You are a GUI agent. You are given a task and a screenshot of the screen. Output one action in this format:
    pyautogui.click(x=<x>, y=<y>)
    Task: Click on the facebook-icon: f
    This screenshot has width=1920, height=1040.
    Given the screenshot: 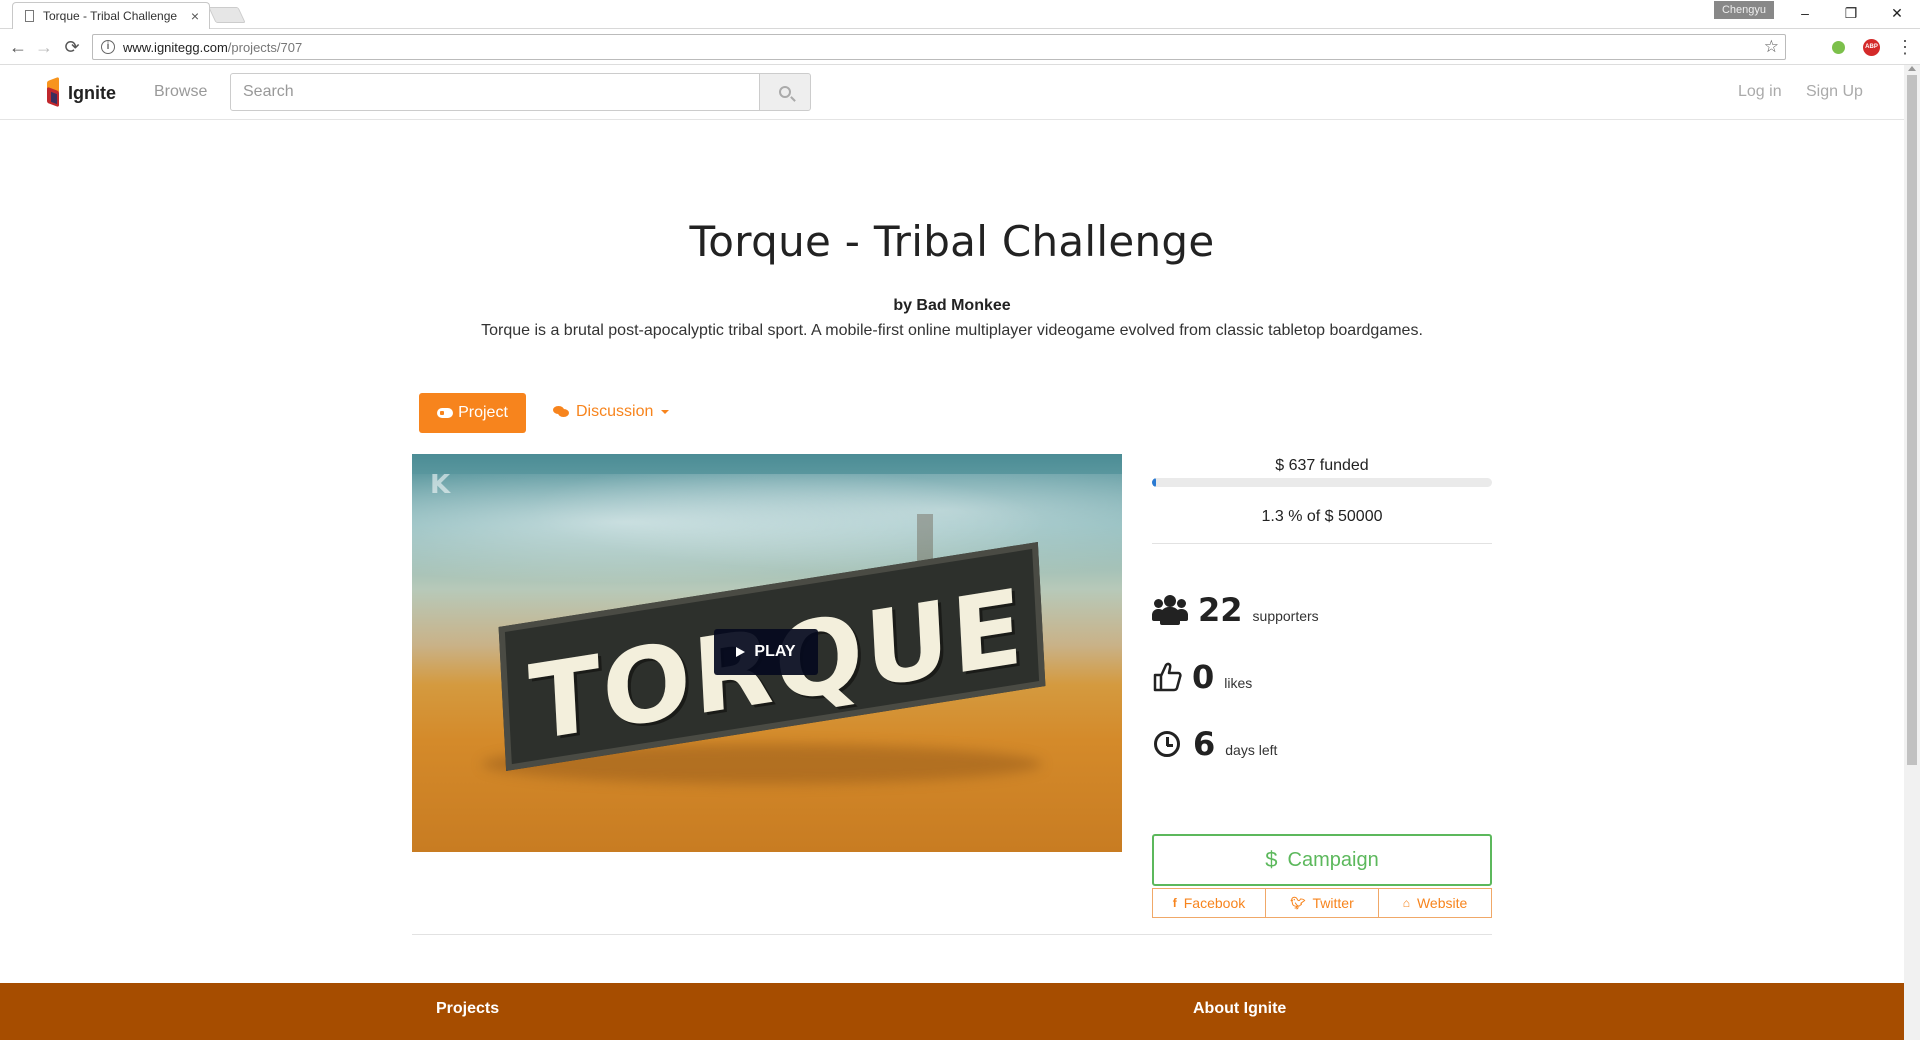 What is the action you would take?
    pyautogui.click(x=1174, y=903)
    